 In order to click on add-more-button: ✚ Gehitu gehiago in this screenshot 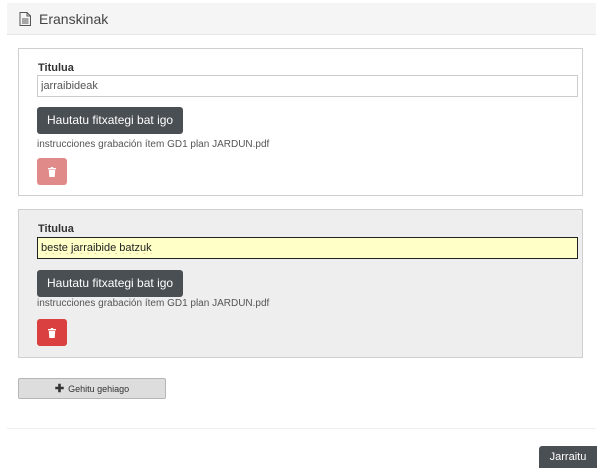, I will do `click(92, 388)`.